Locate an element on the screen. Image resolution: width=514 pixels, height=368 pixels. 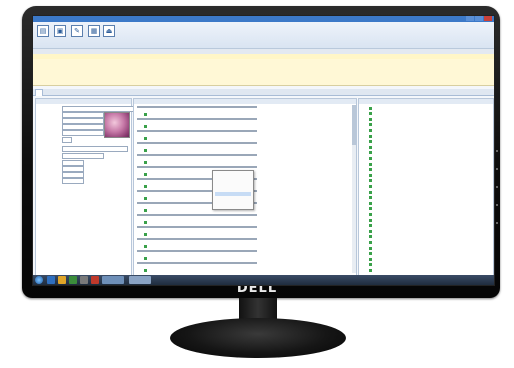
toolbar-button-1: ▤ is located at coordinates (43, 35).